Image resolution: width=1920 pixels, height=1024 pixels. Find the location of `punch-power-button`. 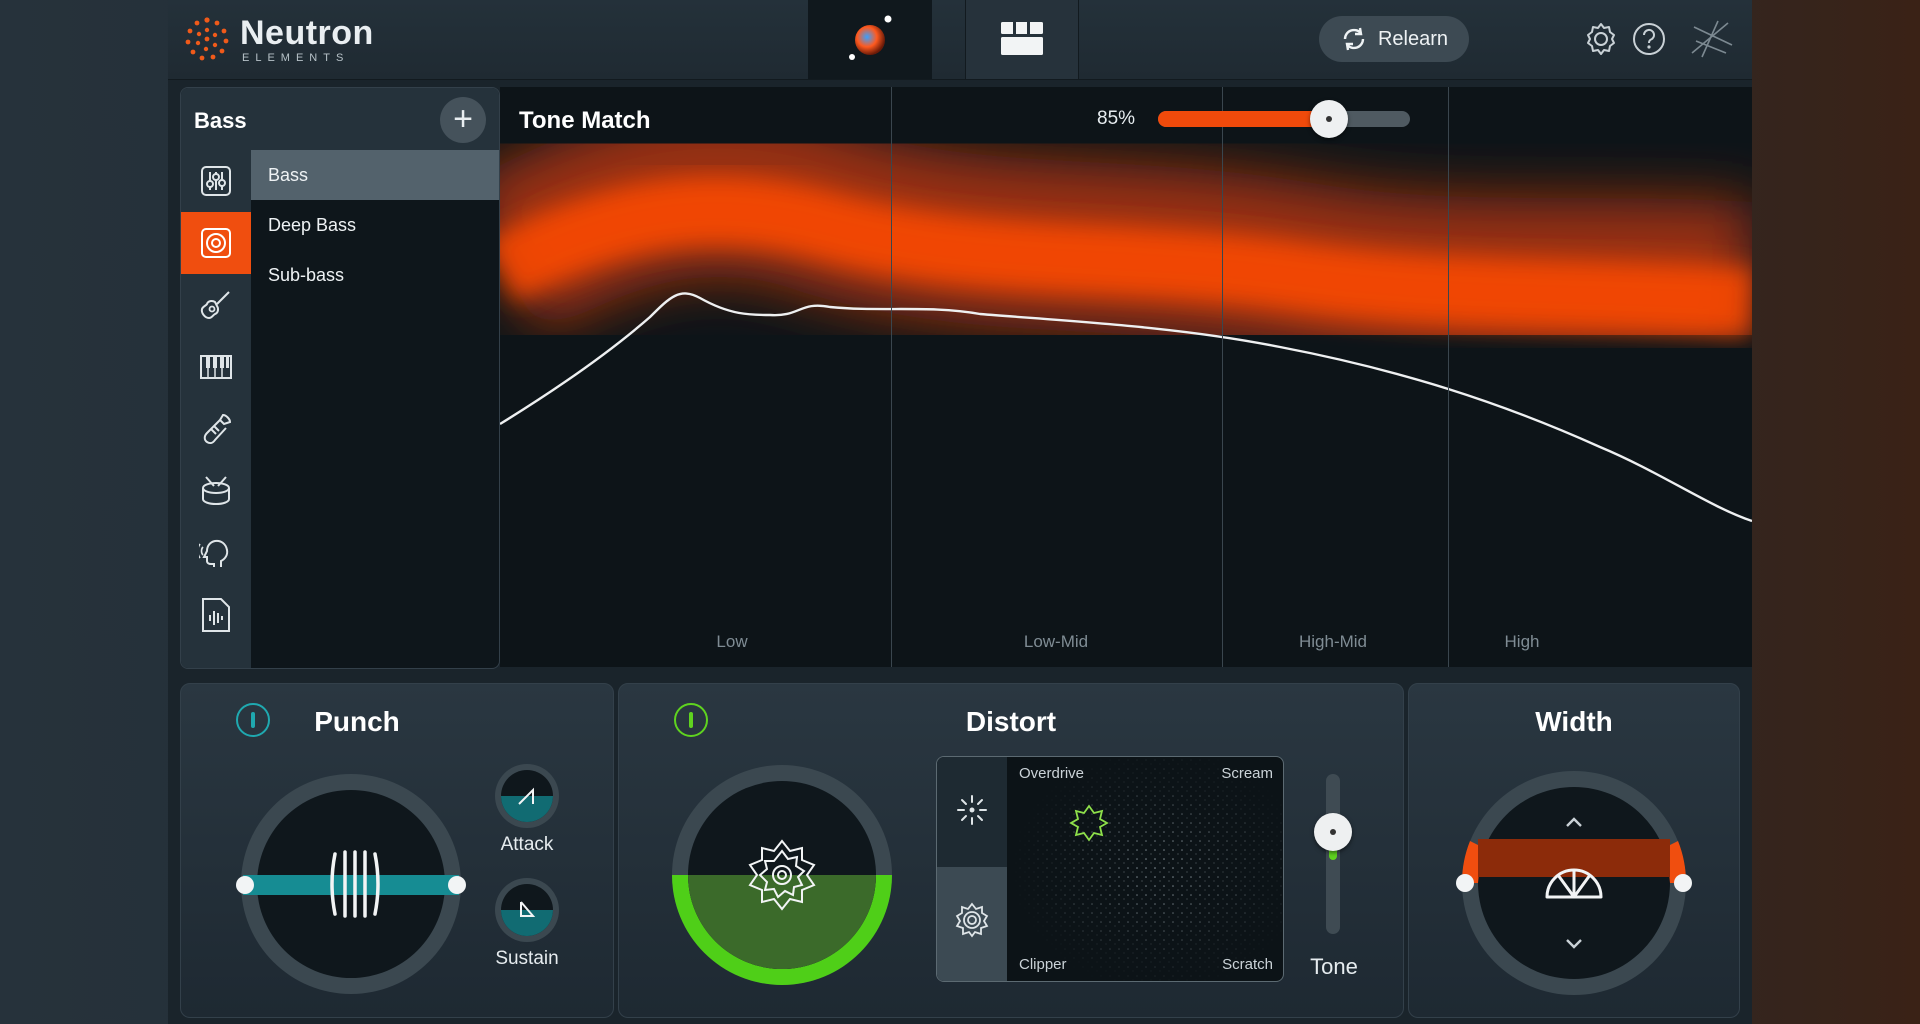

punch-power-button is located at coordinates (253, 720).